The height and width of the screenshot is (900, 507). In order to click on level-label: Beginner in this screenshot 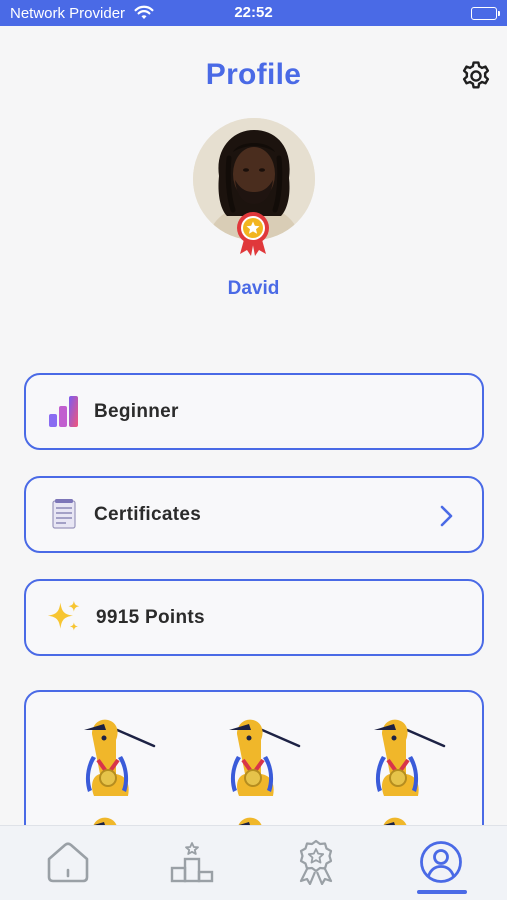, I will do `click(136, 411)`.